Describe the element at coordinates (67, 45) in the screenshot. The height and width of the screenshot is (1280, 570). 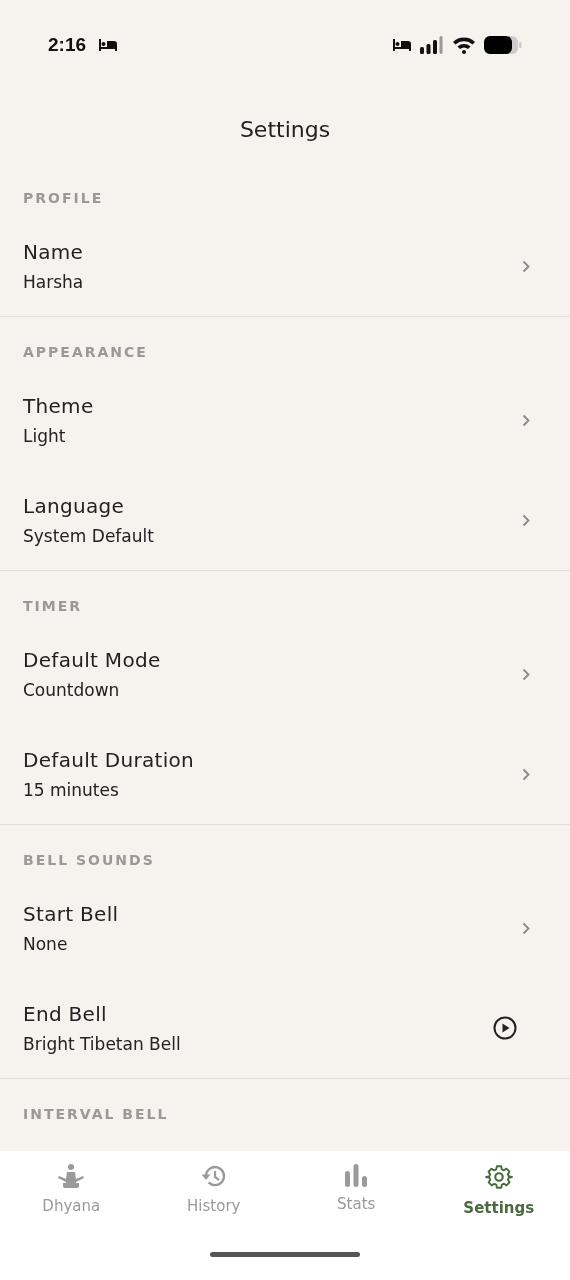
I see `status-time: 2:16` at that location.